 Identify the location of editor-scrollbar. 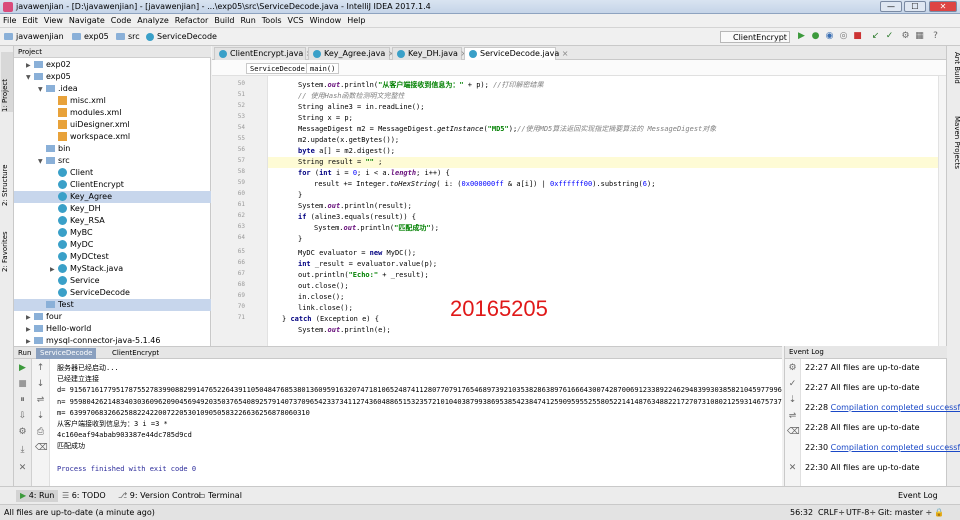
(942, 211).